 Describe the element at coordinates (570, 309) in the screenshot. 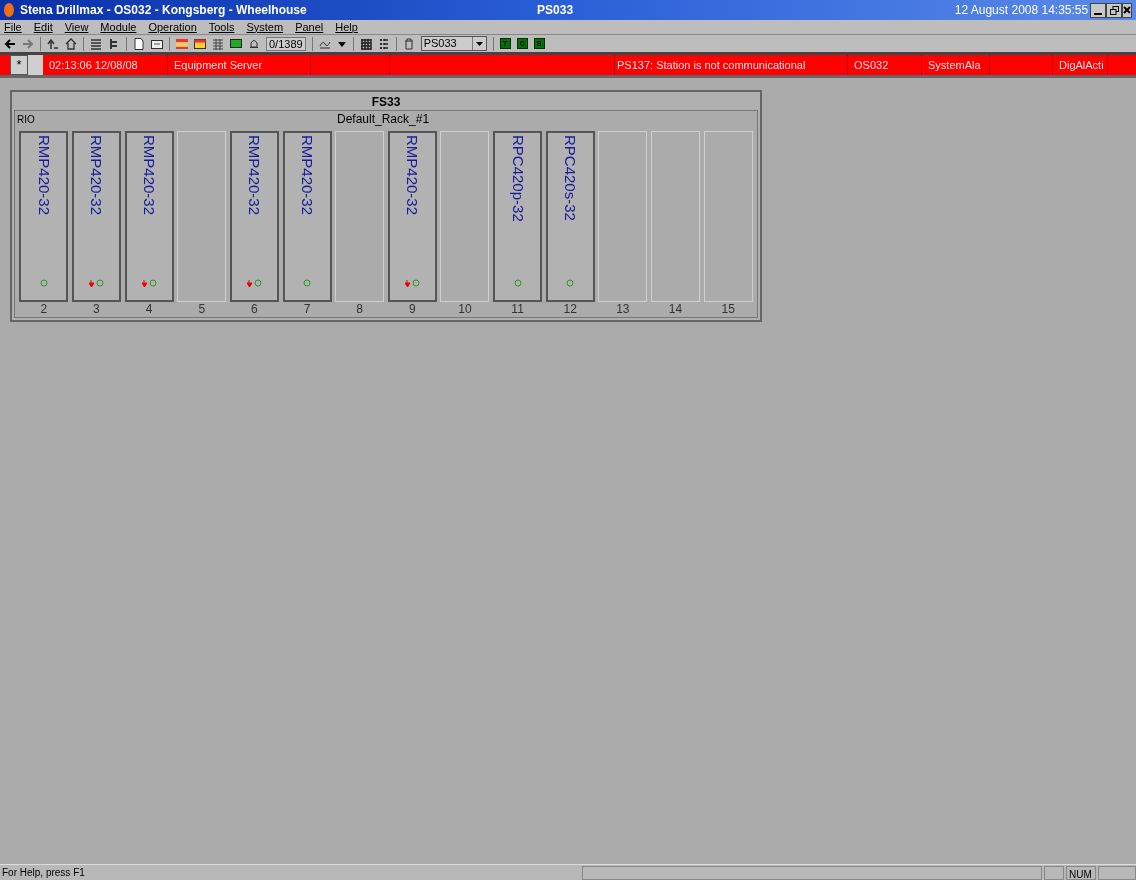

I see `slot-number: 12` at that location.